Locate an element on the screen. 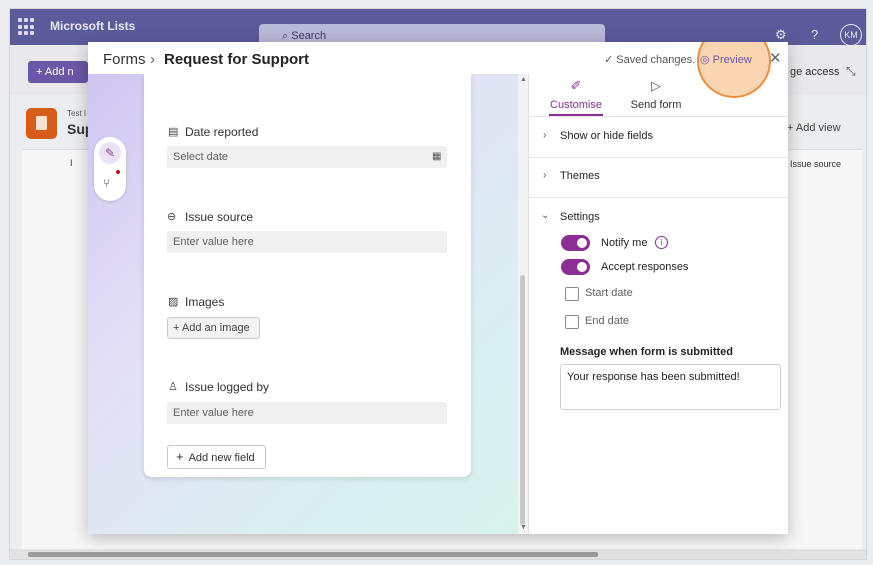 The height and width of the screenshot is (565, 873). app-name: Microsoft Lists is located at coordinates (92, 26).